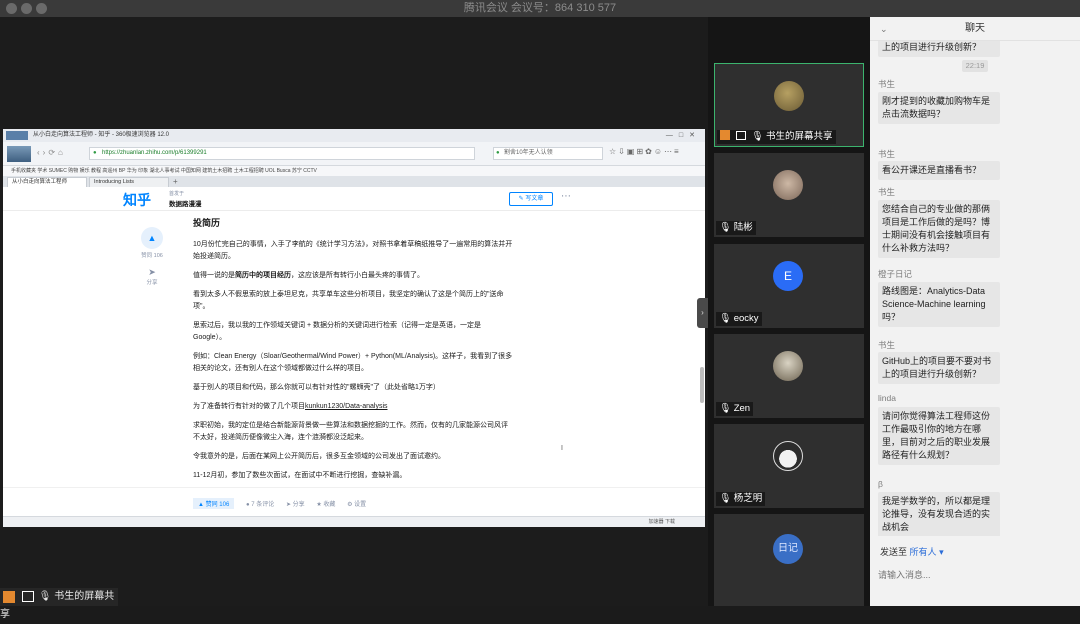 This screenshot has height=624, width=1080. What do you see at coordinates (354, 181) in the screenshot?
I see `browser-tab-strip: 从小白走向算法工程师 Introducing Lists +` at bounding box center [354, 181].